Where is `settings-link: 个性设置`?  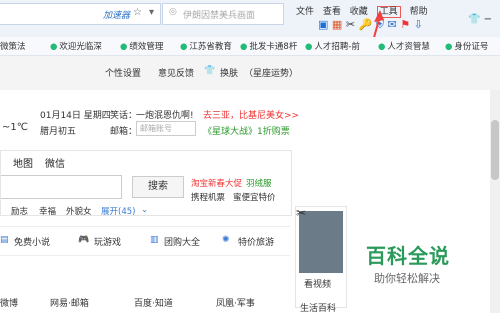
settings-link: 个性设置 is located at coordinates (123, 72).